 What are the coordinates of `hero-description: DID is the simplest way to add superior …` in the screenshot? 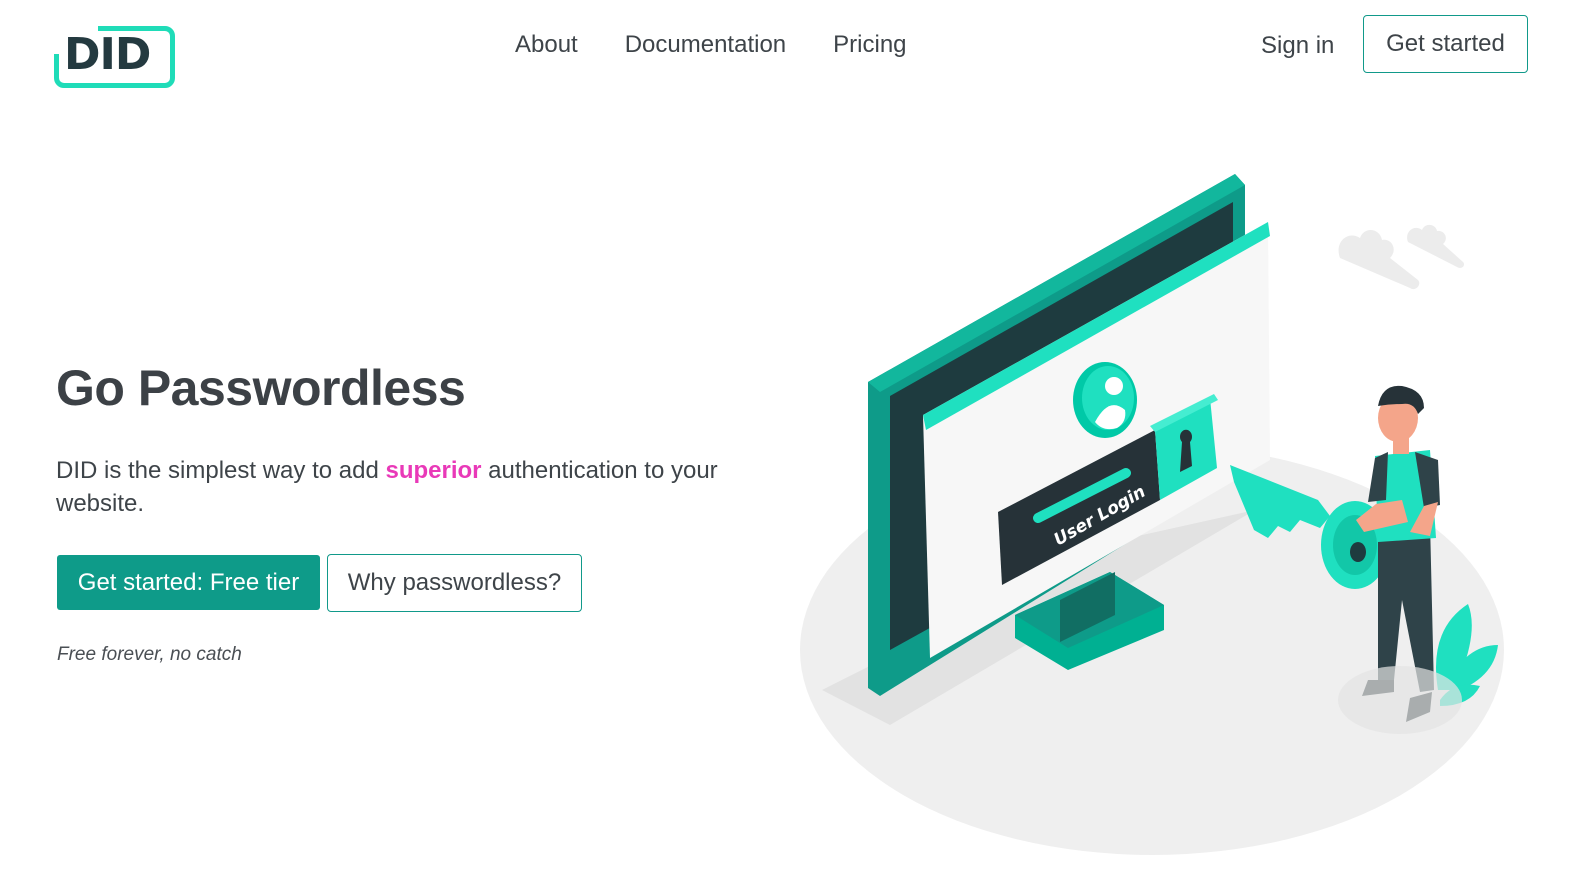 It's located at (416, 487).